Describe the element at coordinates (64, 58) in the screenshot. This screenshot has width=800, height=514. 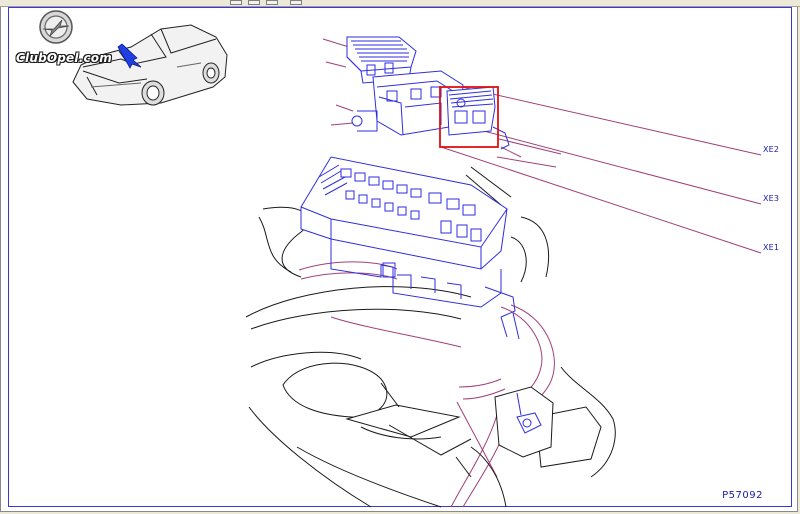
I see `watermark-logo: ClubOpel.com` at that location.